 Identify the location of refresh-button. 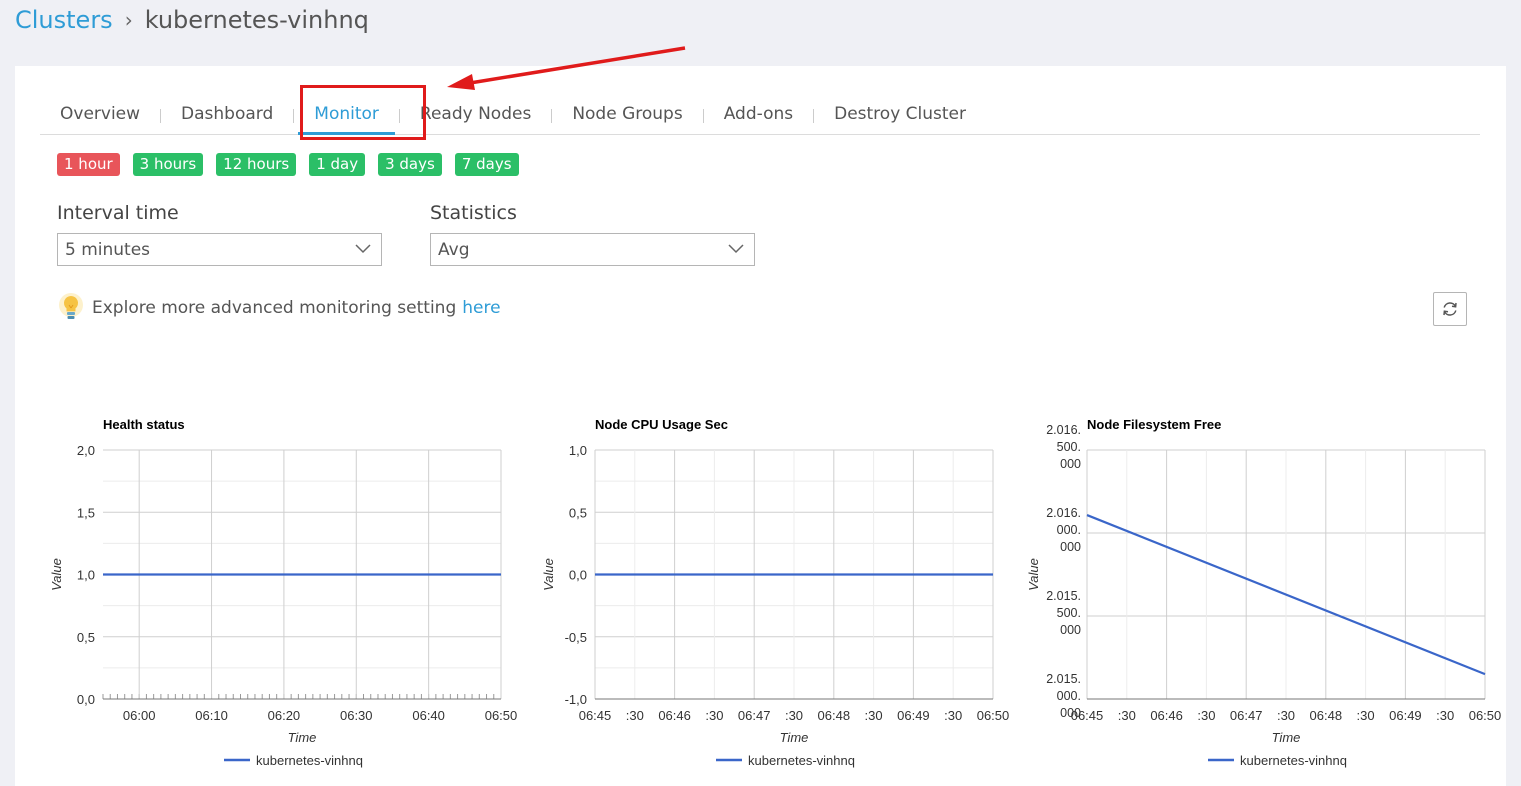
(1450, 309).